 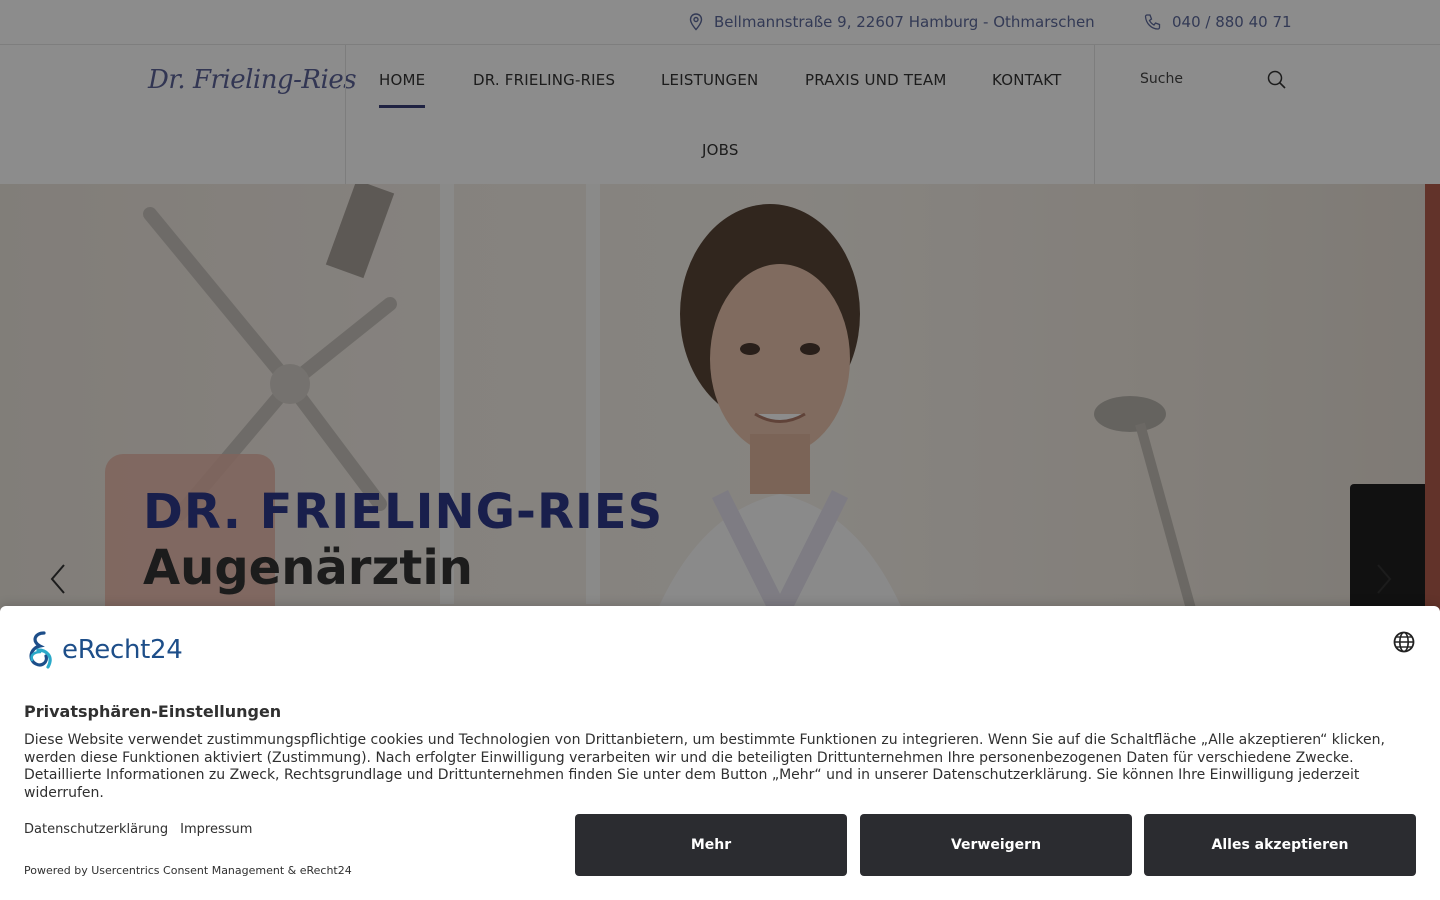 What do you see at coordinates (40, 650) in the screenshot?
I see `erecht24-symbol-icon` at bounding box center [40, 650].